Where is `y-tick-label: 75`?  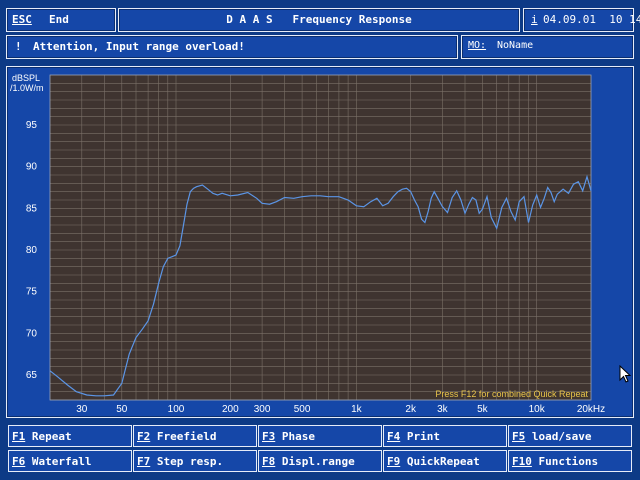
y-tick-label: 75 is located at coordinates (32, 292).